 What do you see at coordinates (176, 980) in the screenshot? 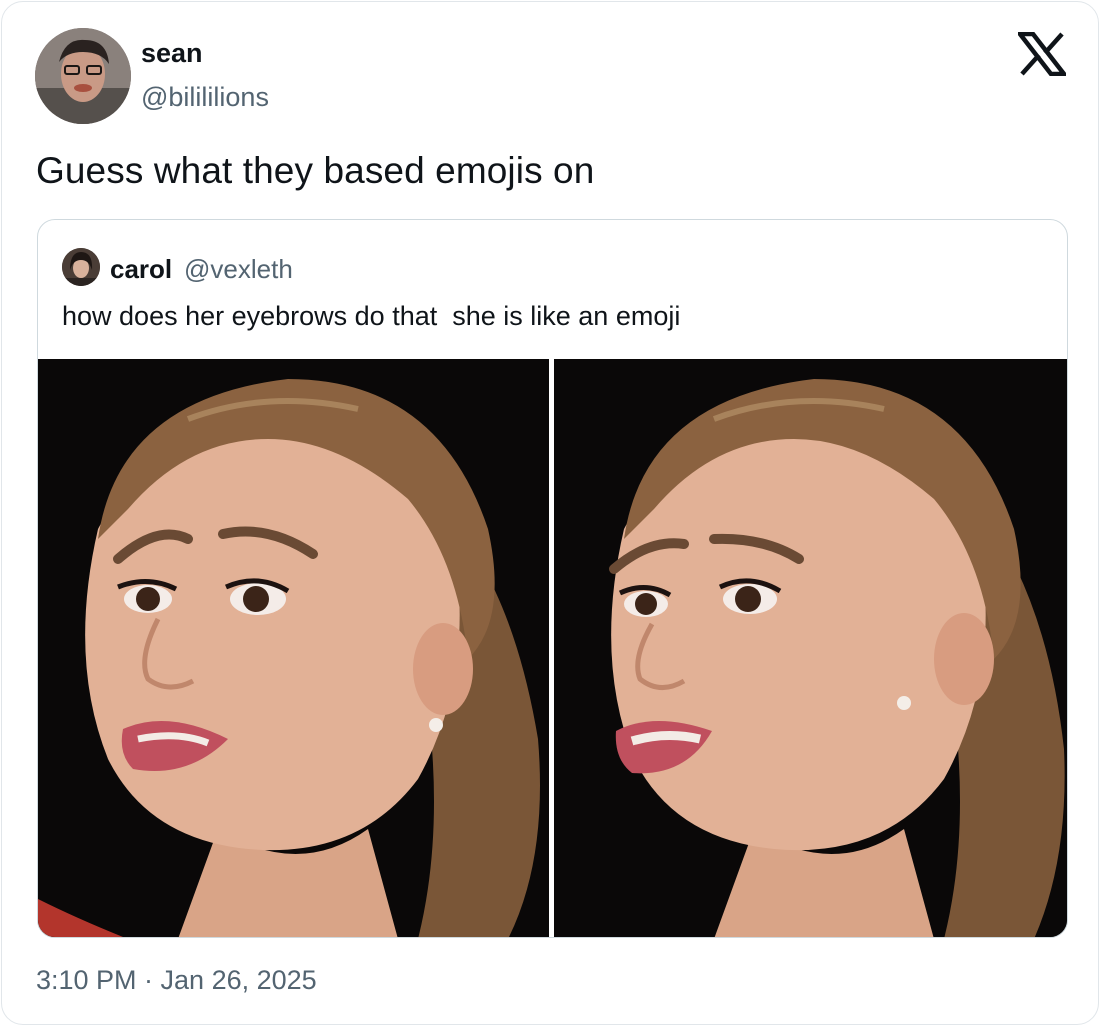
I see `tweet-timestamp: 3:10 PM · Jan 26, 2025` at bounding box center [176, 980].